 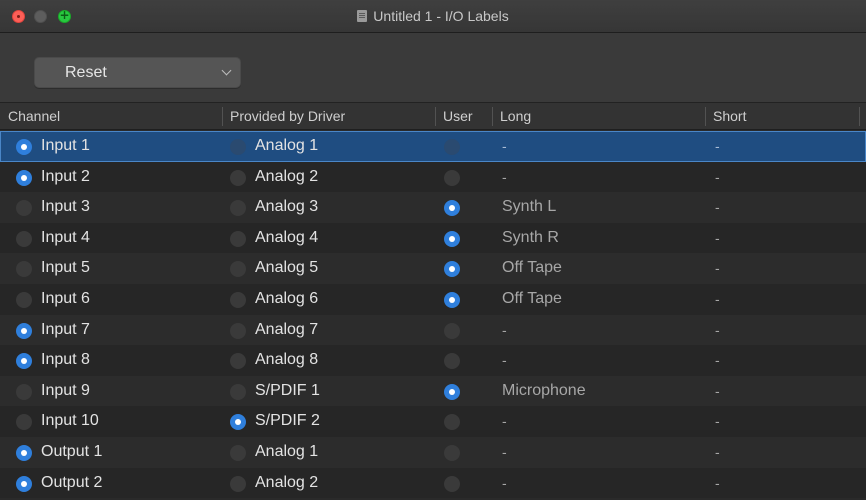 What do you see at coordinates (433, 452) in the screenshot?
I see `table-row: Output 1 Analog 1 - -` at bounding box center [433, 452].